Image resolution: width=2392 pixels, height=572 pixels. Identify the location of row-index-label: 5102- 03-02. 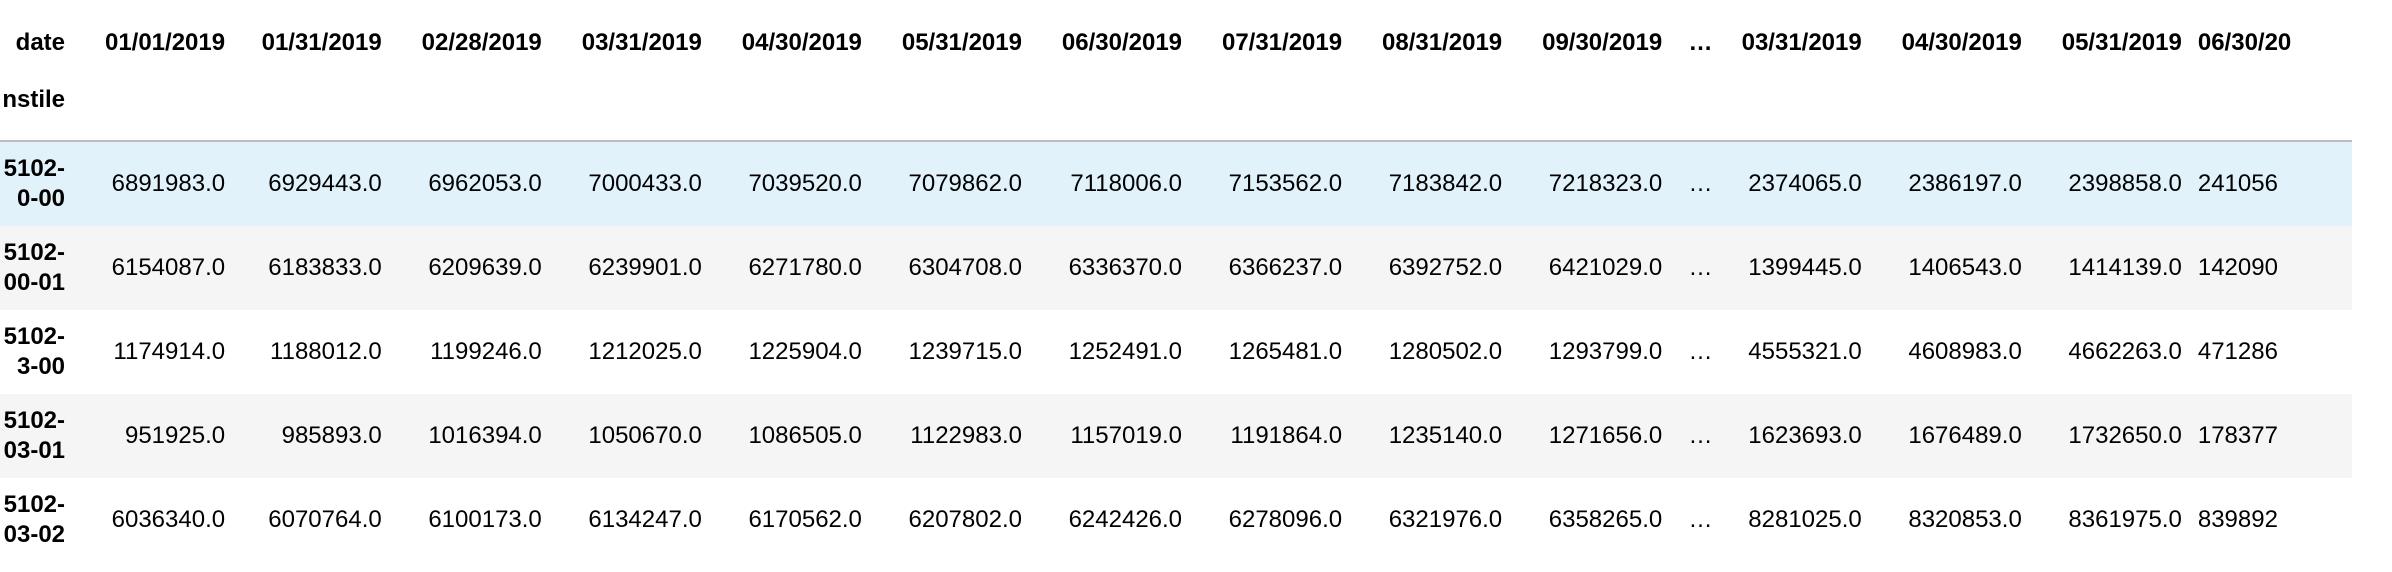
(40, 520).